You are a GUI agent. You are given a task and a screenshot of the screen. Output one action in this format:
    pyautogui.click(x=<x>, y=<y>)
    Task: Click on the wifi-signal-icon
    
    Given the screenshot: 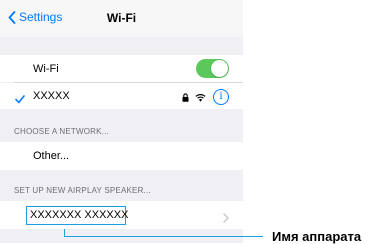 What is the action you would take?
    pyautogui.click(x=200, y=97)
    